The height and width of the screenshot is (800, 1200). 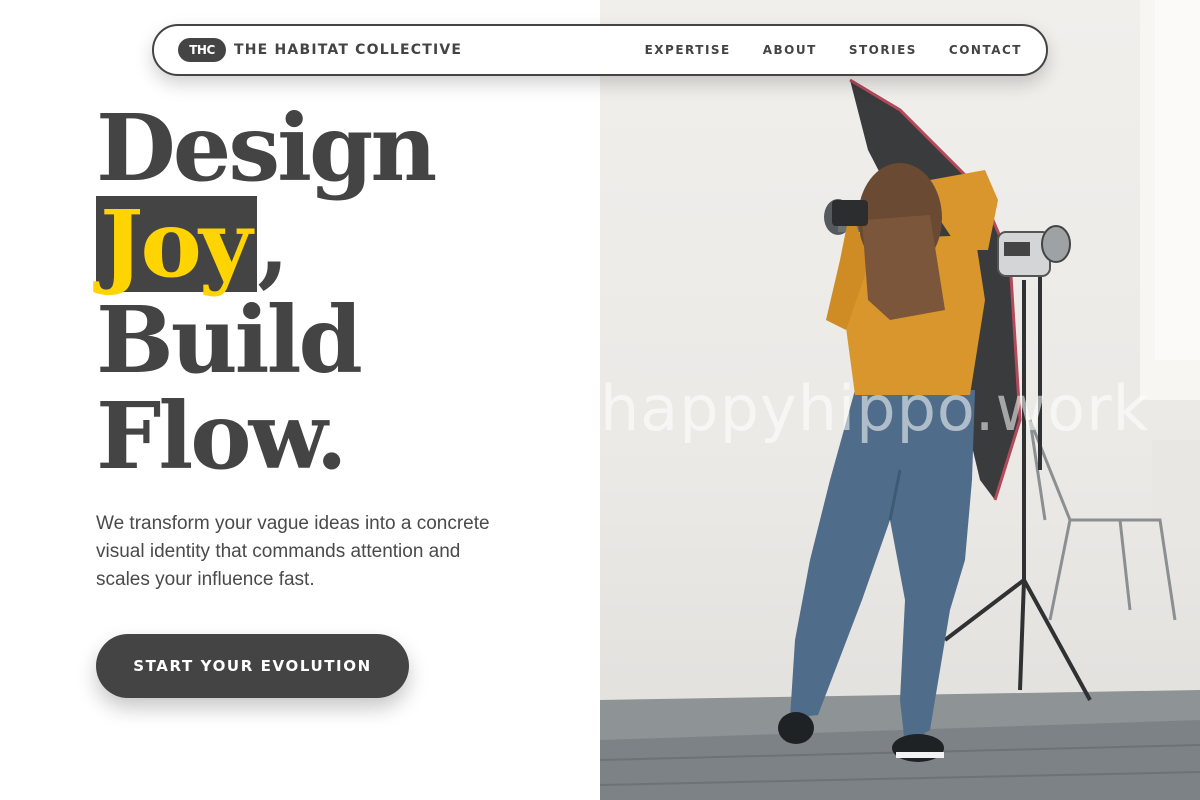 What do you see at coordinates (177, 244) in the screenshot?
I see `headline-highlight: Joy` at bounding box center [177, 244].